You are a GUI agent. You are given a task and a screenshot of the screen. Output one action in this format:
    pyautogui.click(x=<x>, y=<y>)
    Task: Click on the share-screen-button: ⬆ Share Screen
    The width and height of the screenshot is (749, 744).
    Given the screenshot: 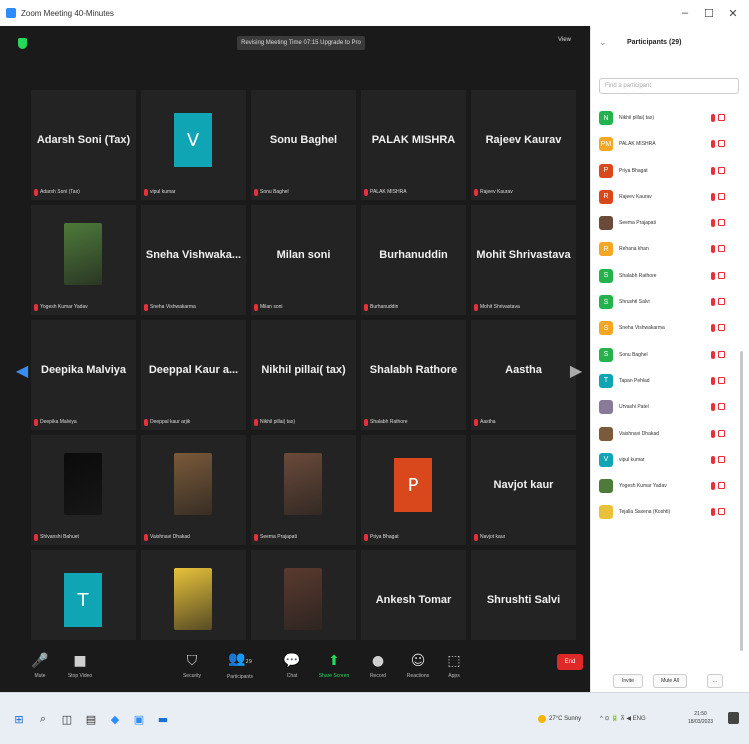 What is the action you would take?
    pyautogui.click(x=334, y=666)
    